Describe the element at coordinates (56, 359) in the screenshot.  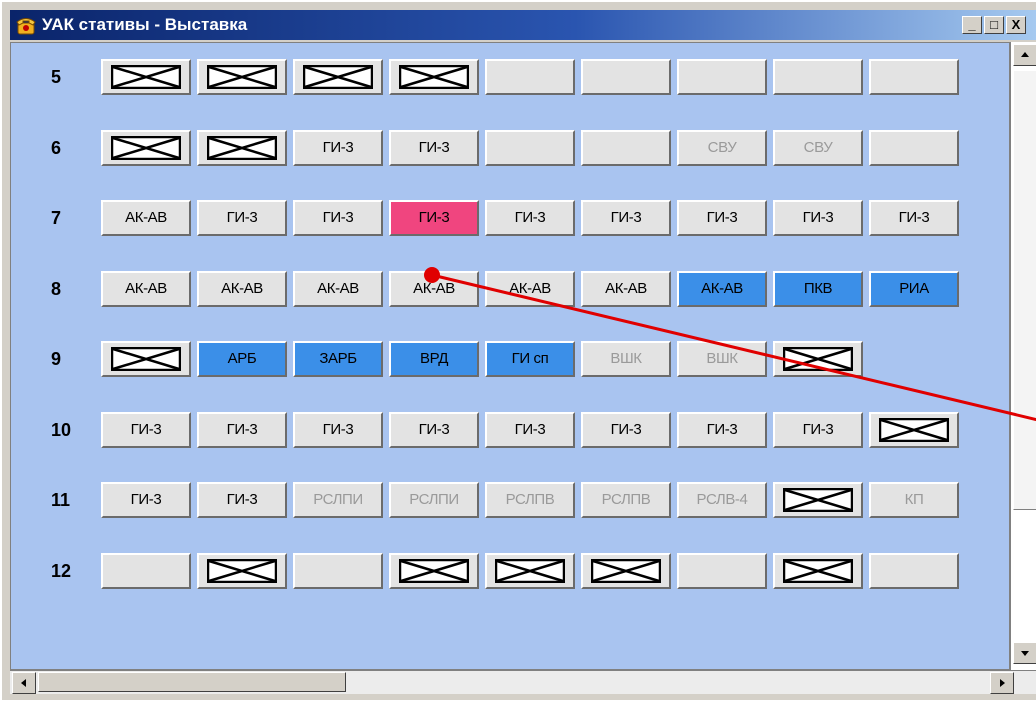
I see `row-label: 9` at that location.